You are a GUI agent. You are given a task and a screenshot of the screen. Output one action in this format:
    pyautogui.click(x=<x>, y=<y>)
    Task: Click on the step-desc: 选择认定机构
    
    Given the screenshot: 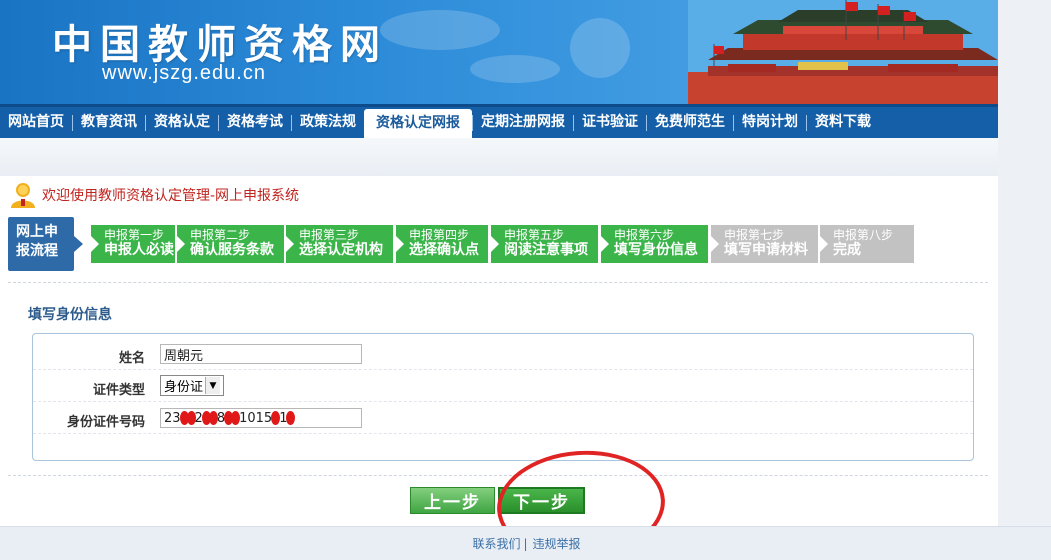 What is the action you would take?
    pyautogui.click(x=341, y=250)
    